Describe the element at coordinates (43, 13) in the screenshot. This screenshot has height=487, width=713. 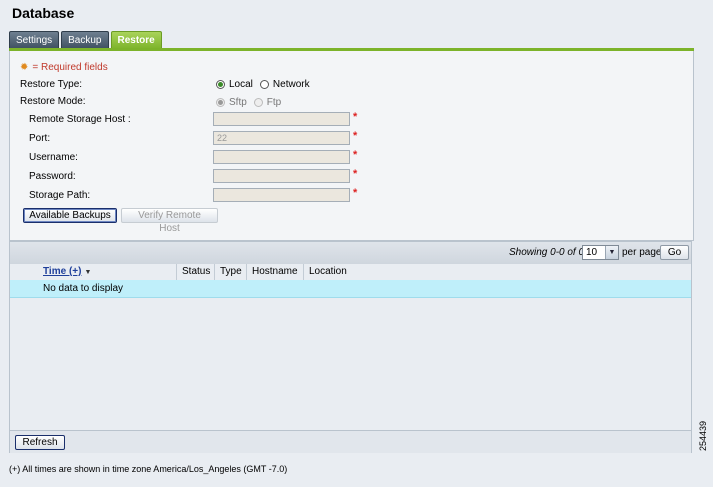
I see `page-title: Database` at that location.